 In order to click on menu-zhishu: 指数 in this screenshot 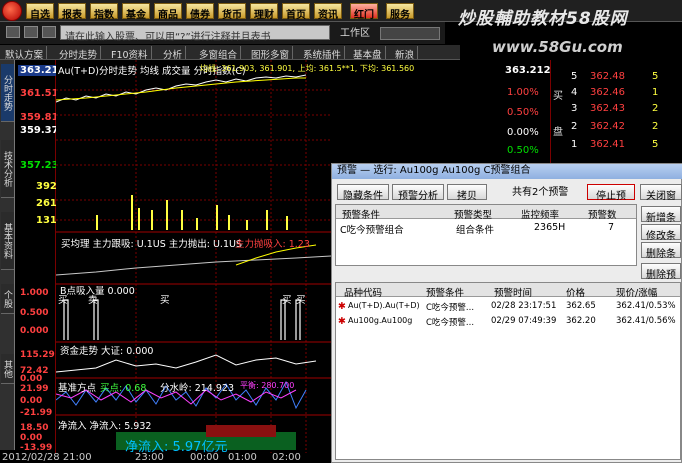, I will do `click(104, 12)`.